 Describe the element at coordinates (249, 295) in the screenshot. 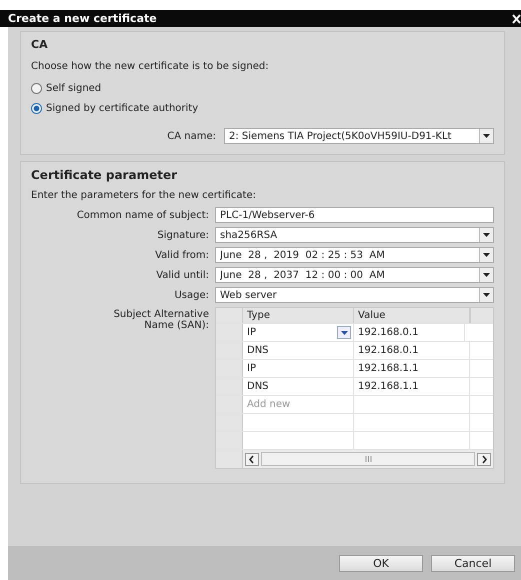

I see `field-value: Web server` at that location.